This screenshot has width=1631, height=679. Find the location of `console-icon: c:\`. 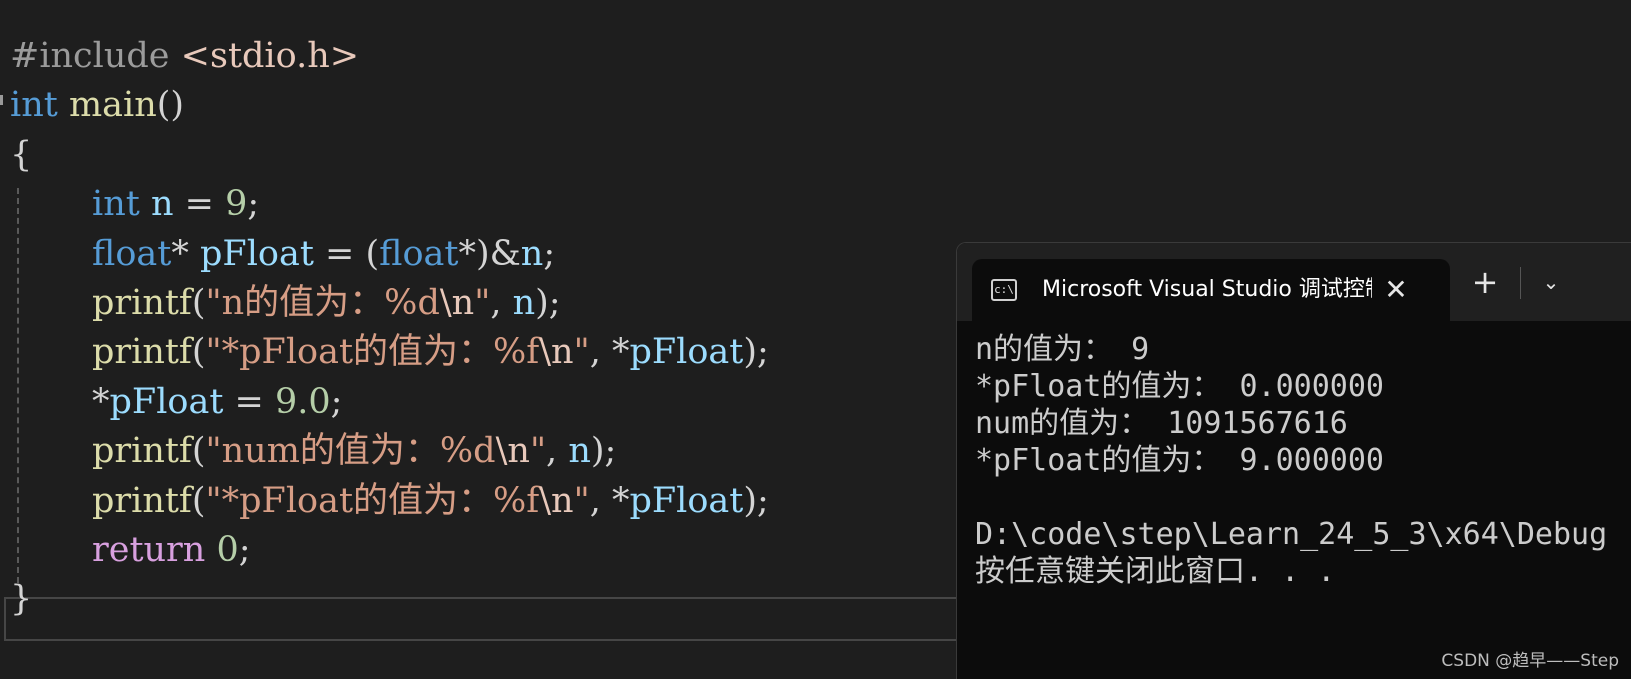

console-icon: c:\ is located at coordinates (1004, 290).